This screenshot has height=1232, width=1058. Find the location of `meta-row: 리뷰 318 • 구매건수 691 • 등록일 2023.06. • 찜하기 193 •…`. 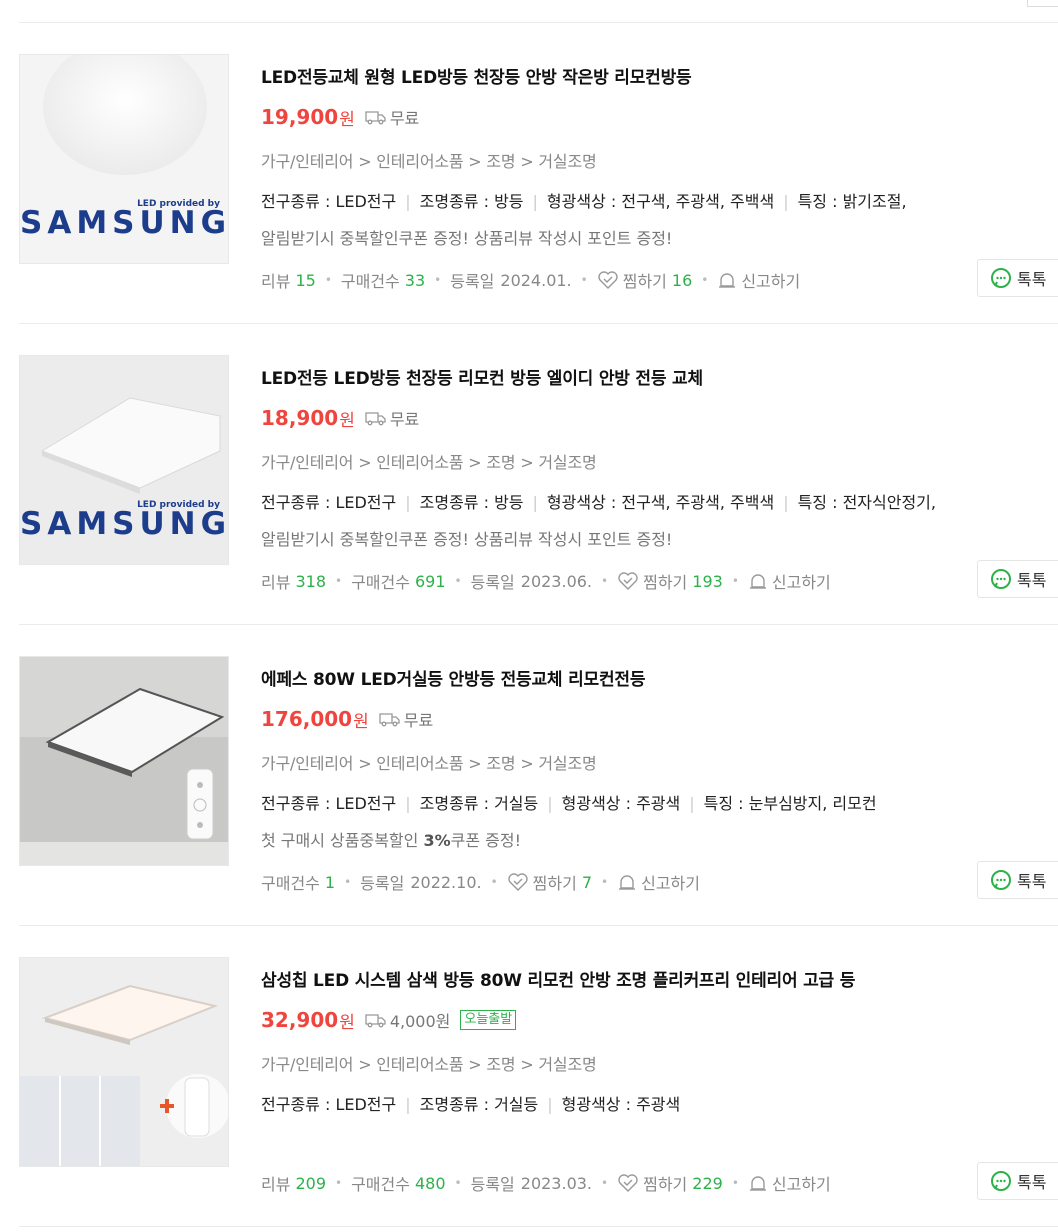

meta-row: 리뷰 318 • 구매건수 691 • 등록일 2023.06. • 찜하기 193 •… is located at coordinates (546, 581).